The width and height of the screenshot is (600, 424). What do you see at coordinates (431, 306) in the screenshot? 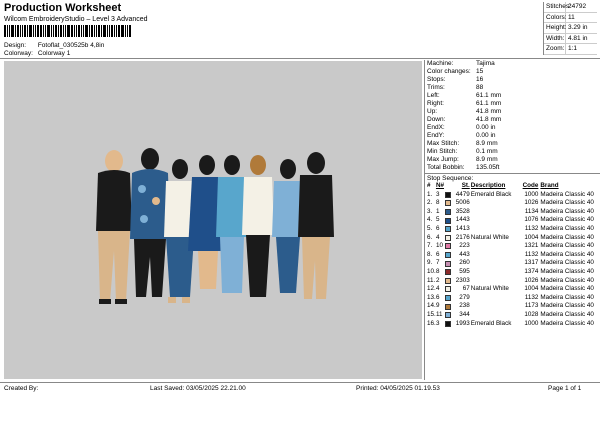
I see `row-number: 14.` at bounding box center [431, 306].